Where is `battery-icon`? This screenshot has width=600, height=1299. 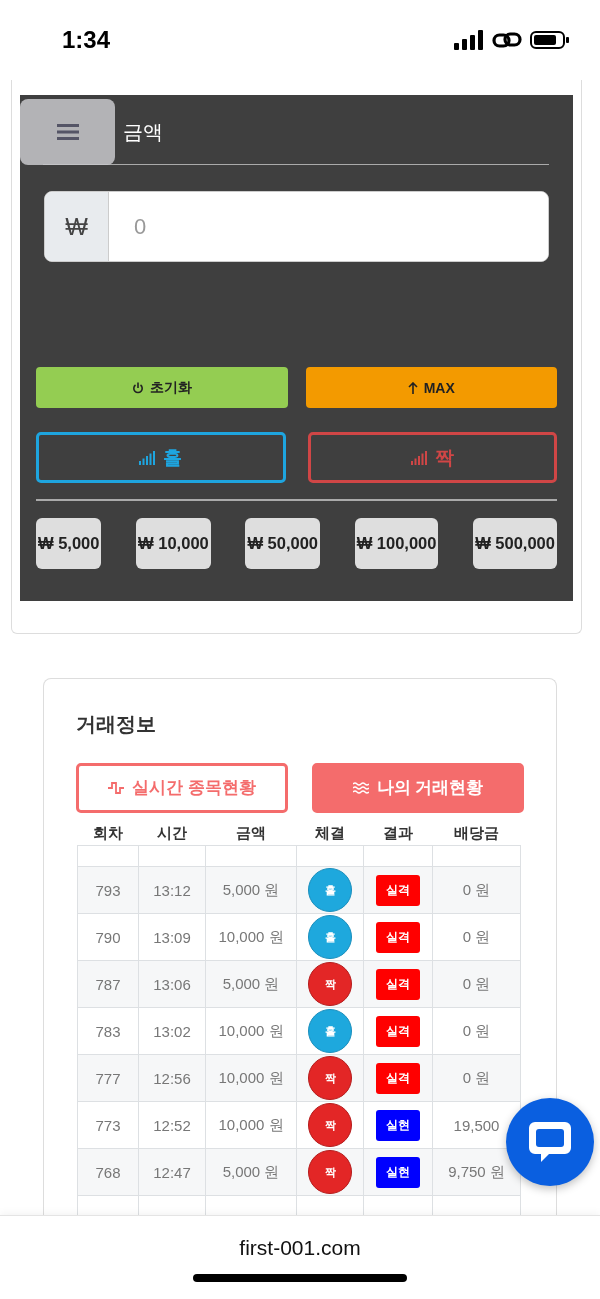
battery-icon is located at coordinates (550, 40).